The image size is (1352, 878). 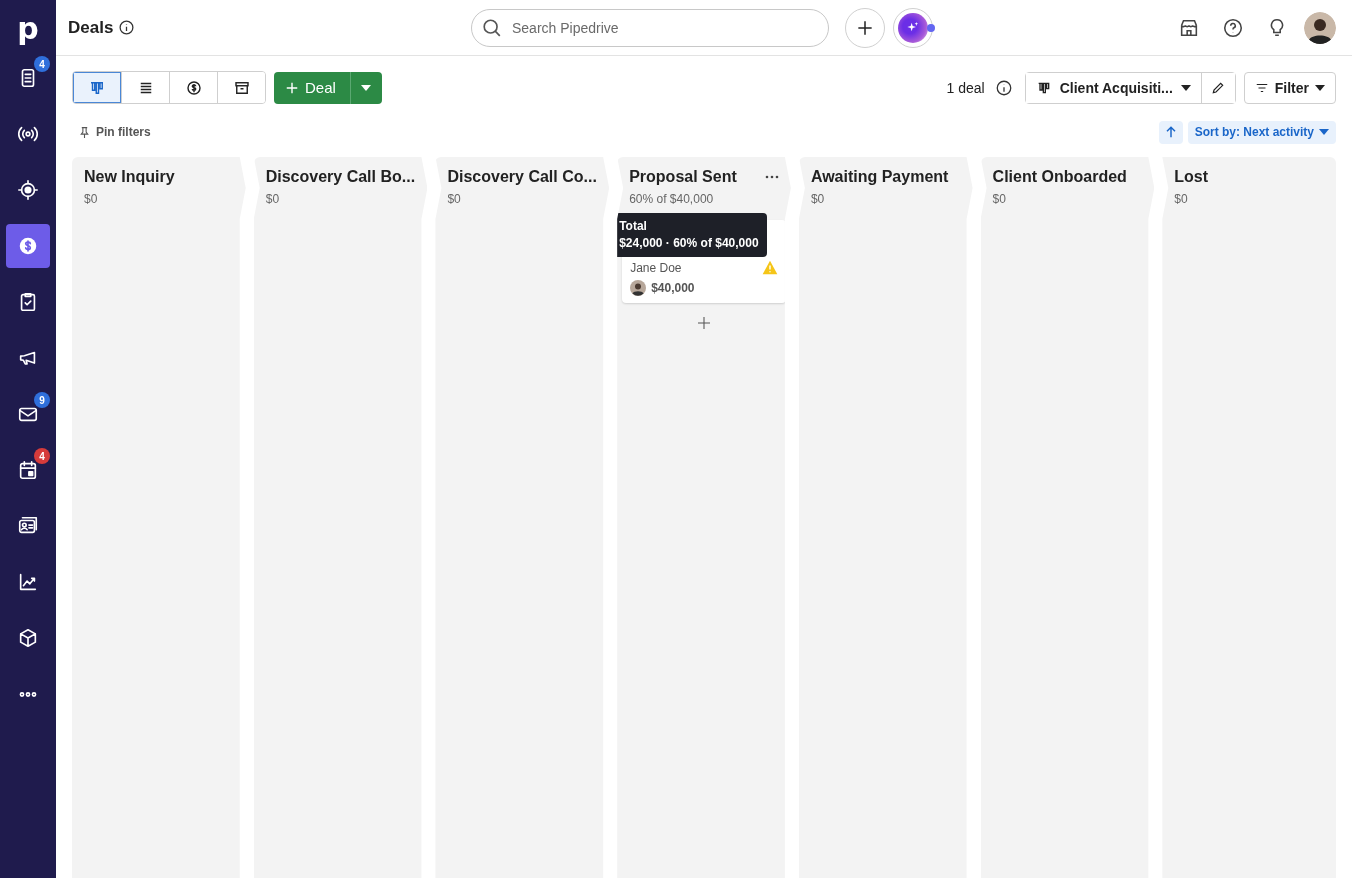 What do you see at coordinates (1320, 27) in the screenshot?
I see `user-avatar` at bounding box center [1320, 27].